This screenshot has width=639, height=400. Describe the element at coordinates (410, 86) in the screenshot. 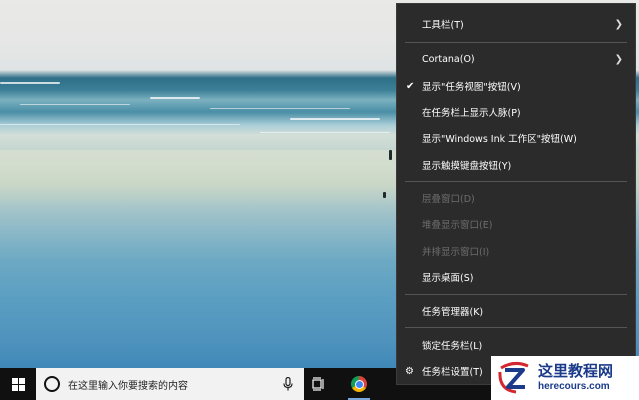

I see `checkmark-icon: ✔` at that location.